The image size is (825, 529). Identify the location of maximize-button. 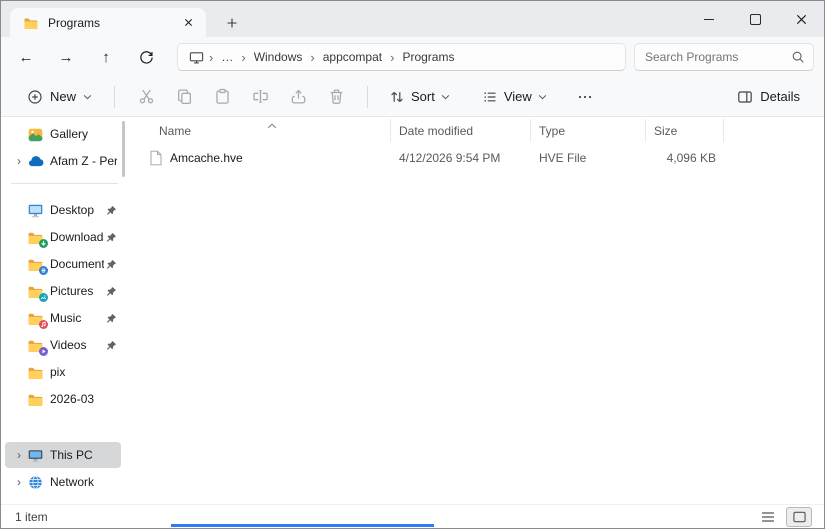
(755, 19).